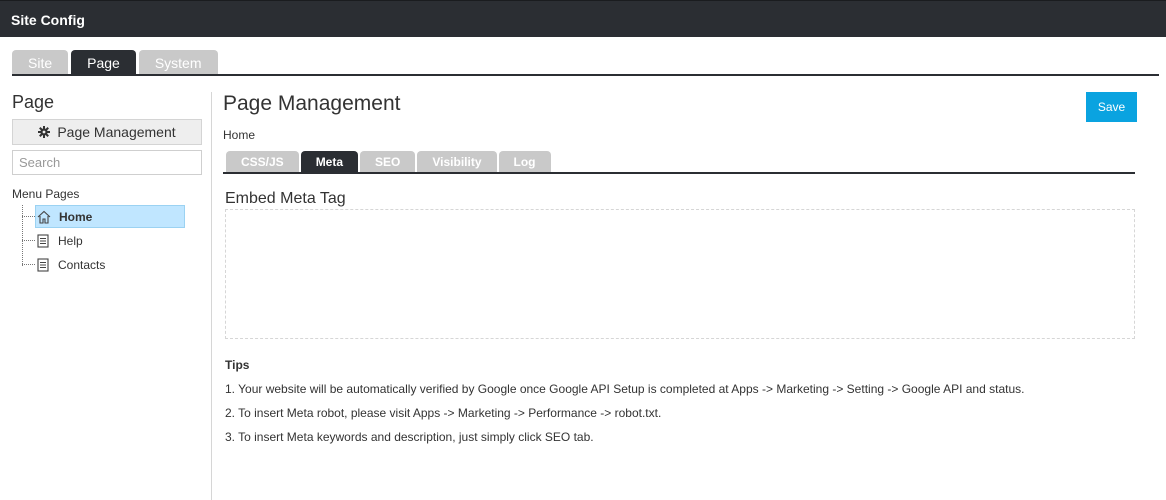 This screenshot has height=500, width=1166. What do you see at coordinates (44, 217) in the screenshot?
I see `home-icon` at bounding box center [44, 217].